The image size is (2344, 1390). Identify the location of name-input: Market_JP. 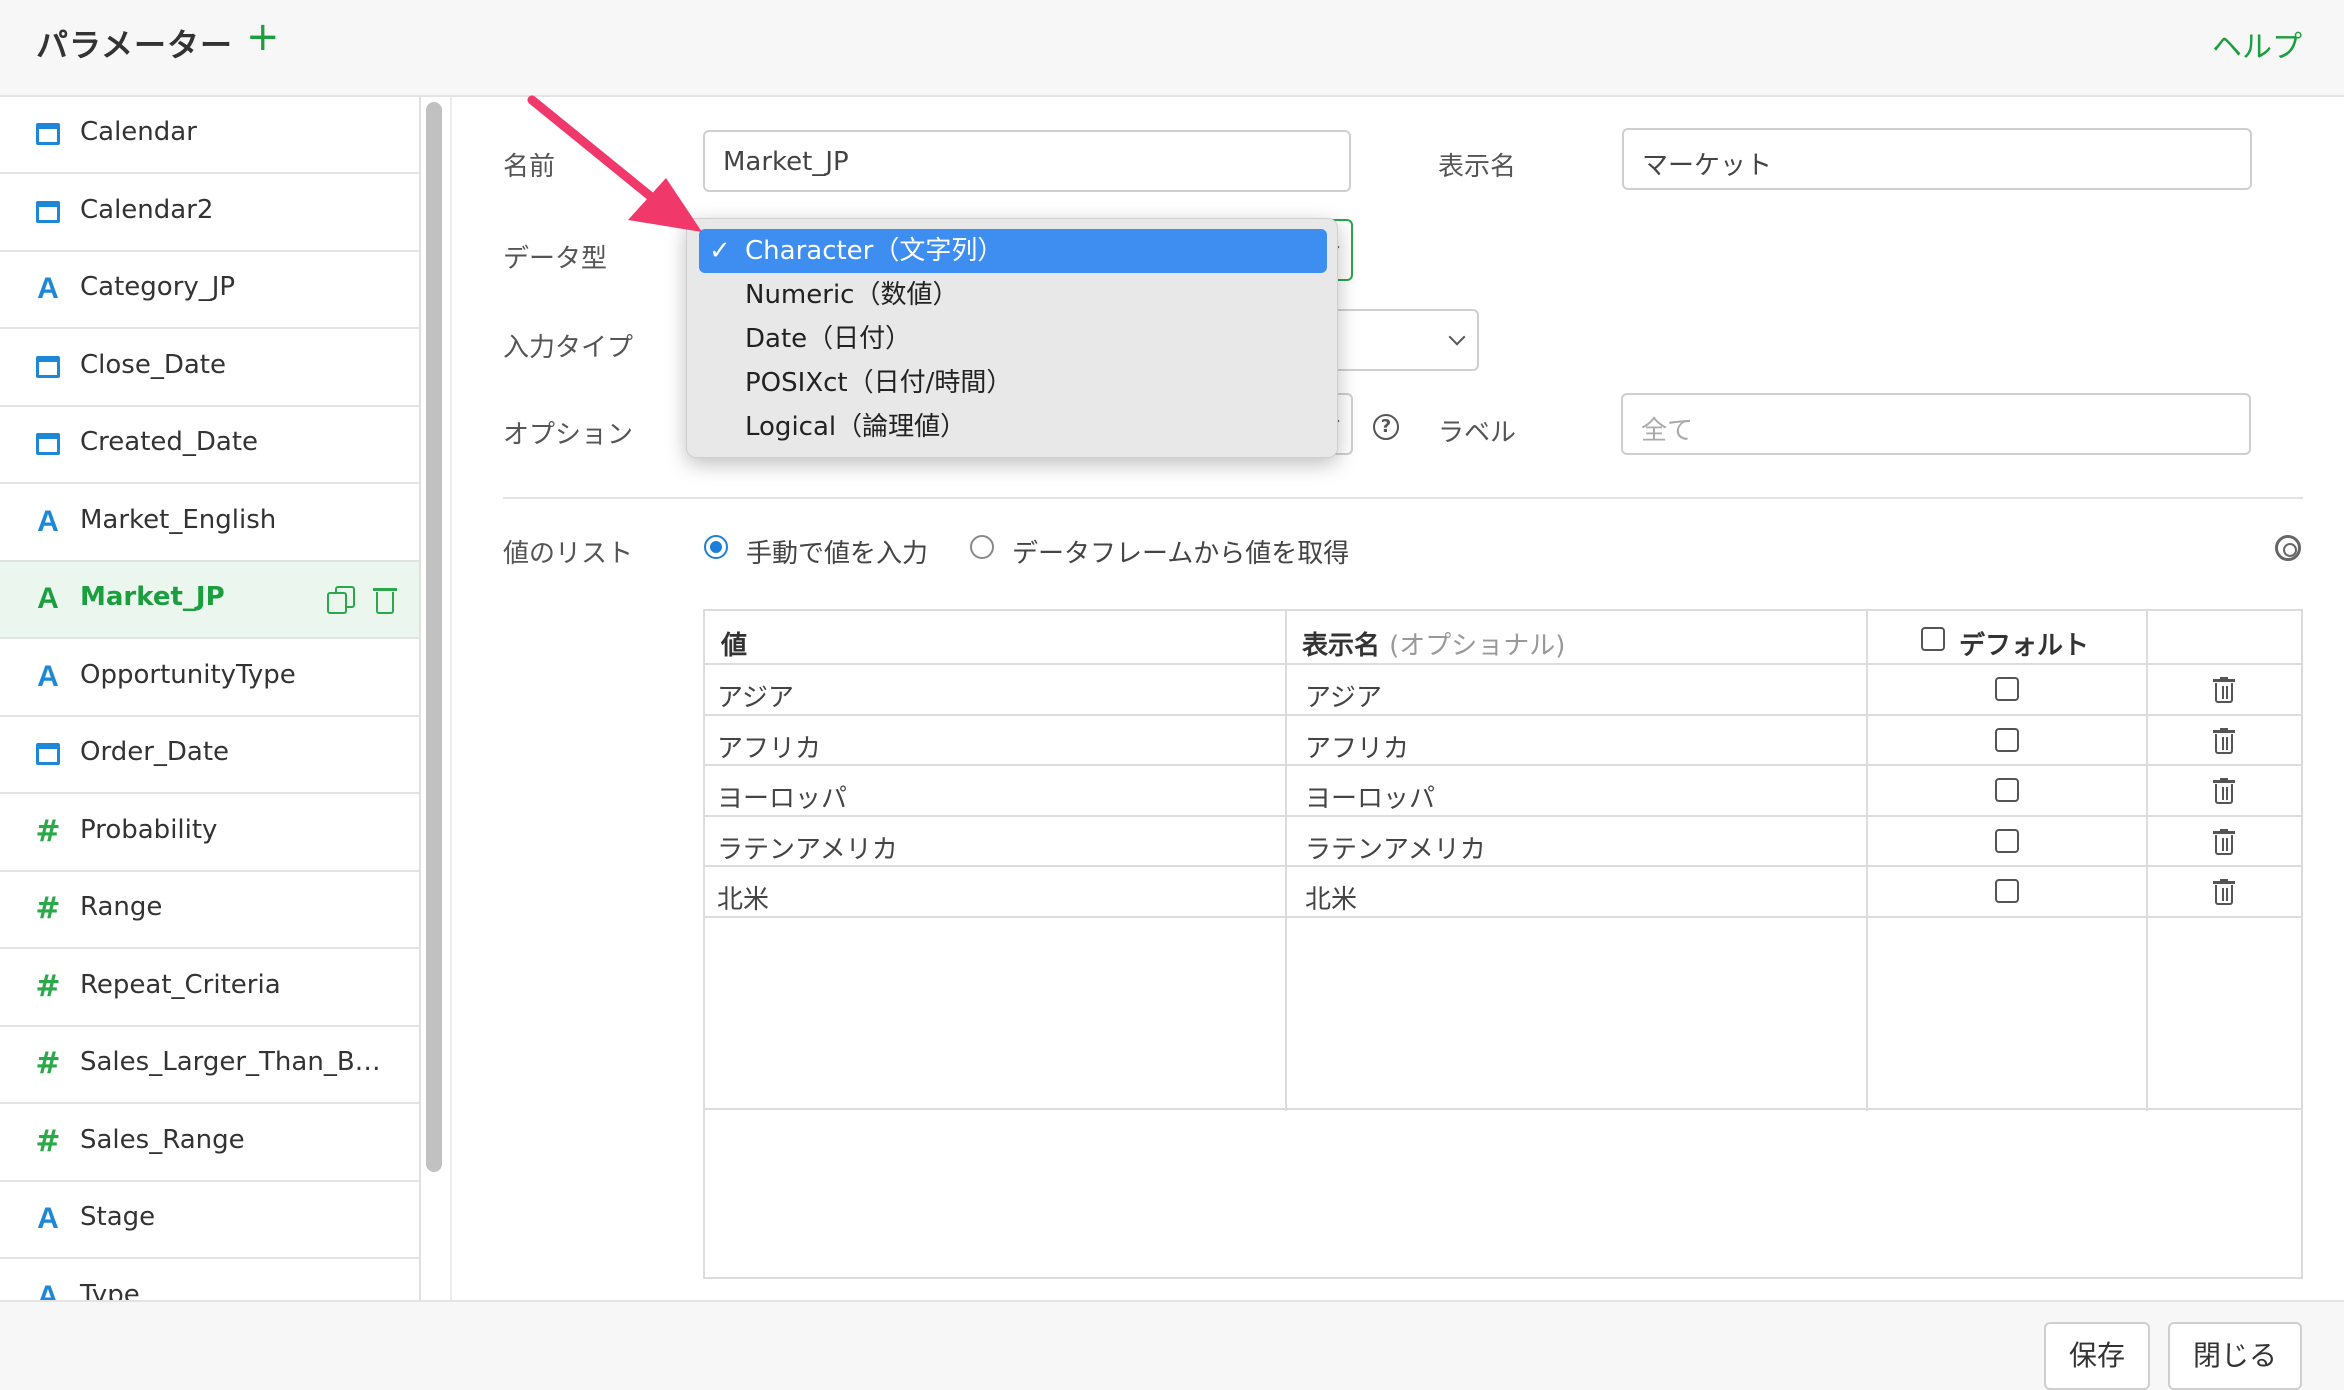
(1027, 161).